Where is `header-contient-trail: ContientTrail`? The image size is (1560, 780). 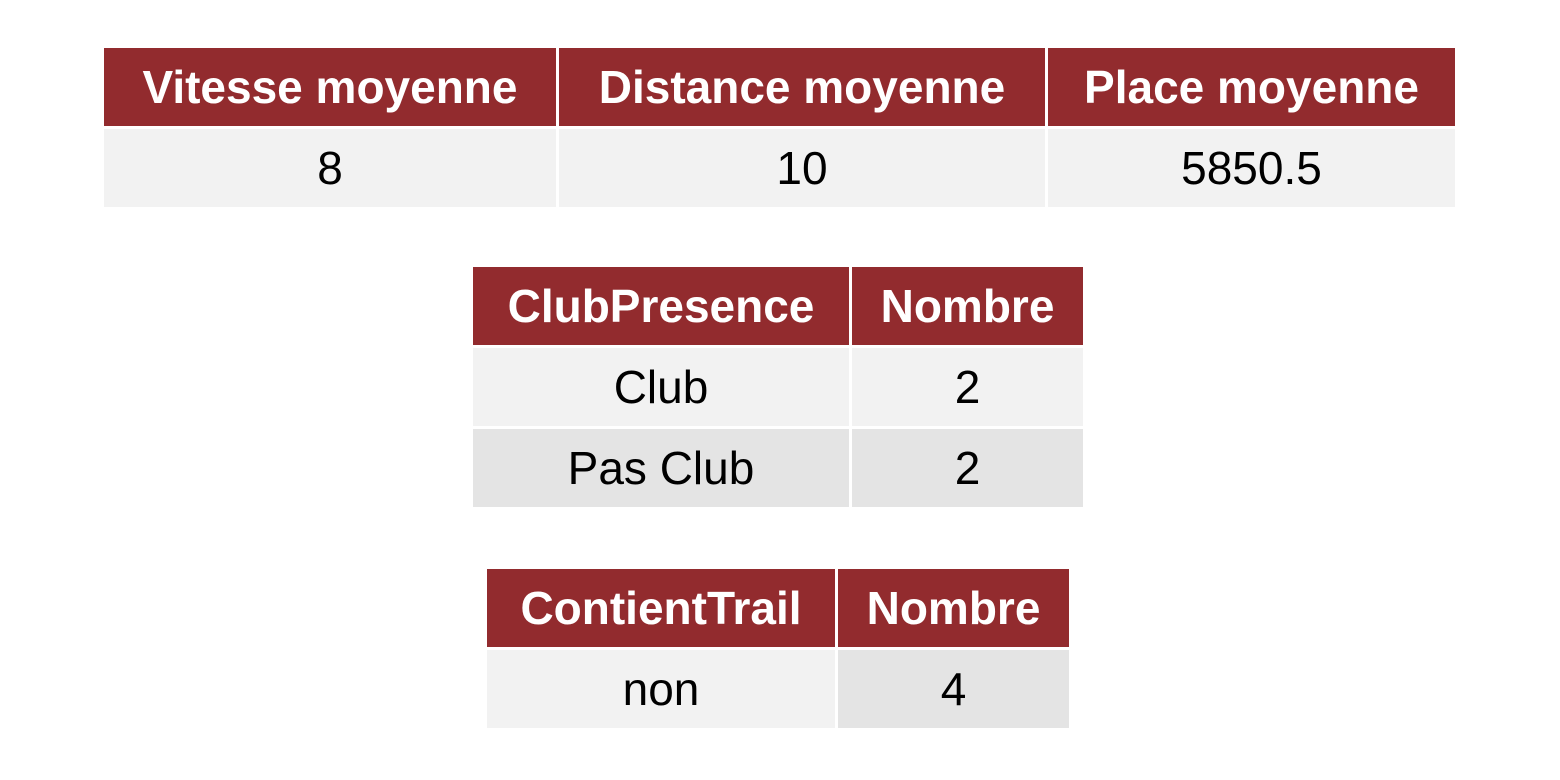
header-contient-trail: ContientTrail is located at coordinates (661, 608).